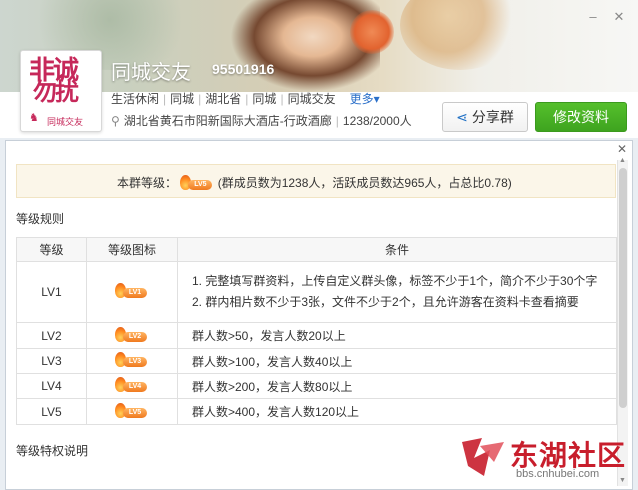 The height and width of the screenshot is (490, 638). I want to click on group-name: 同城交友, so click(151, 73).